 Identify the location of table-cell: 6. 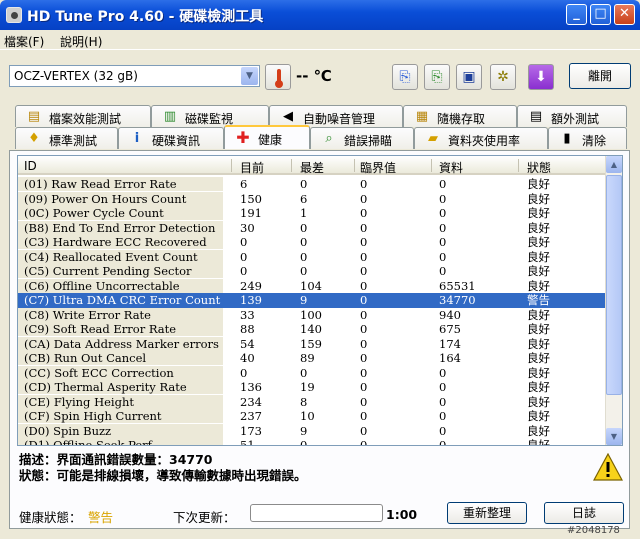
(304, 198).